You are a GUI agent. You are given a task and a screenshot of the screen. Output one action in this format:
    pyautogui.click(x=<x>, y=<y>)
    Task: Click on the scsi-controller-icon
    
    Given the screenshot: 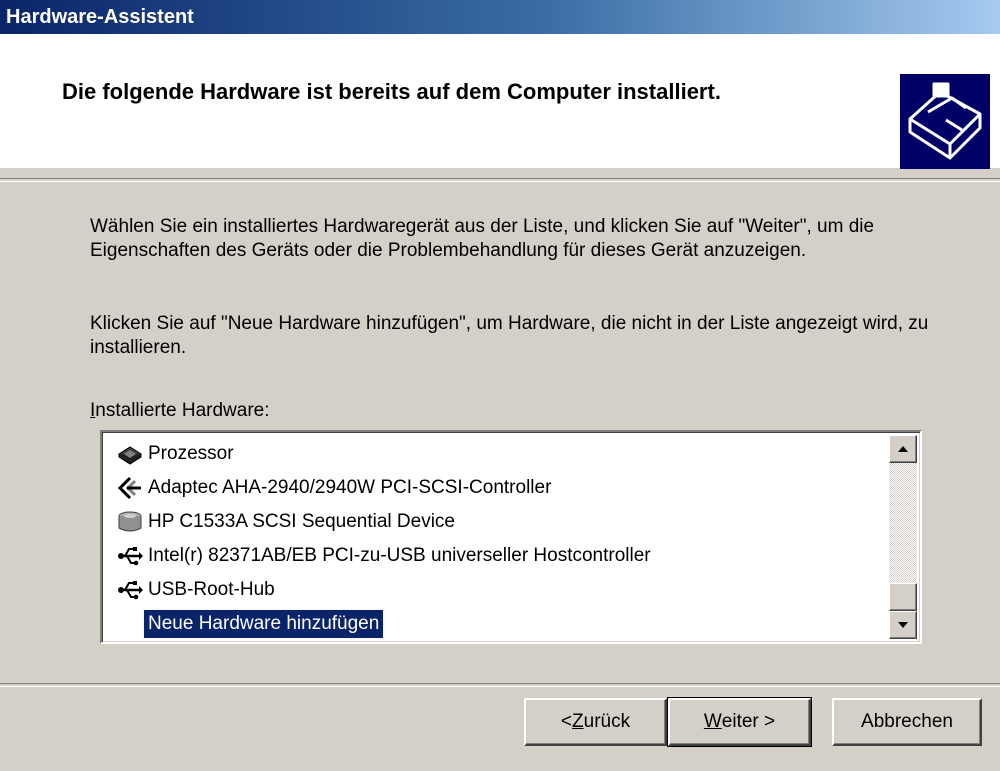 What is the action you would take?
    pyautogui.click(x=130, y=488)
    